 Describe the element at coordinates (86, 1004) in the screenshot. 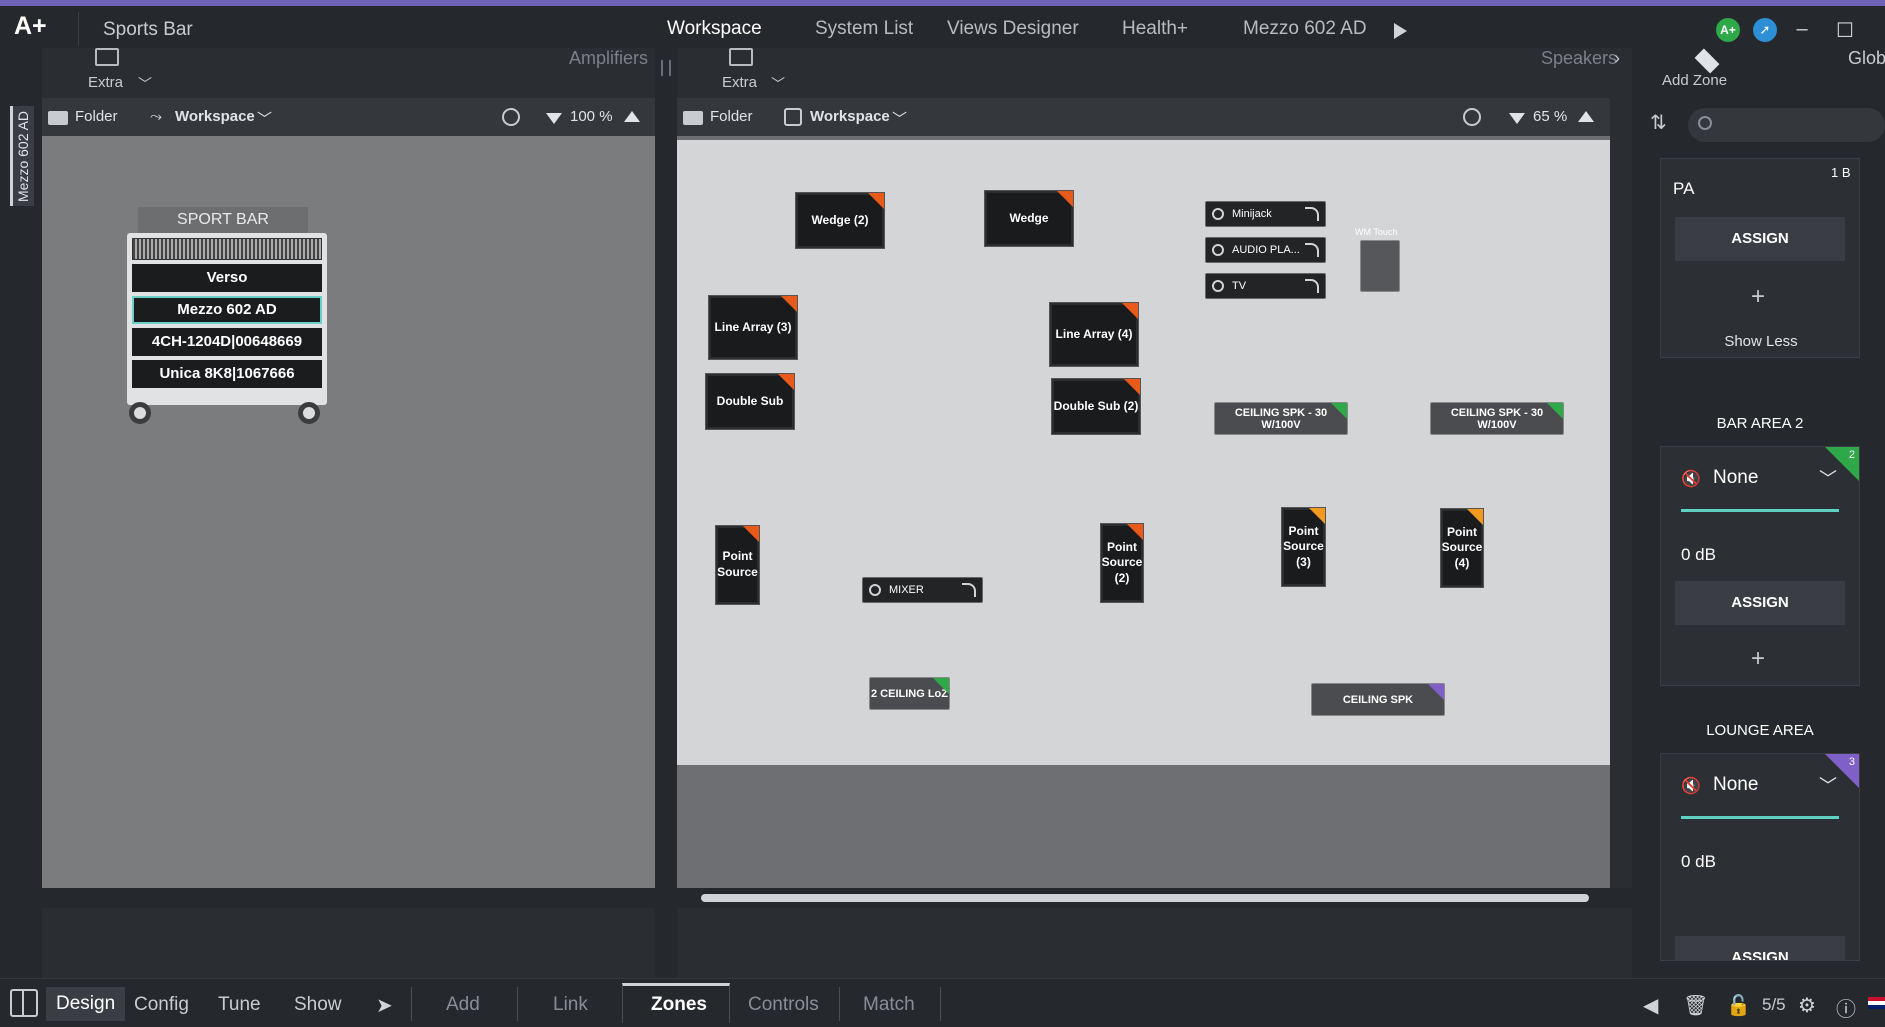

I see `mode-tab-design: Design` at that location.